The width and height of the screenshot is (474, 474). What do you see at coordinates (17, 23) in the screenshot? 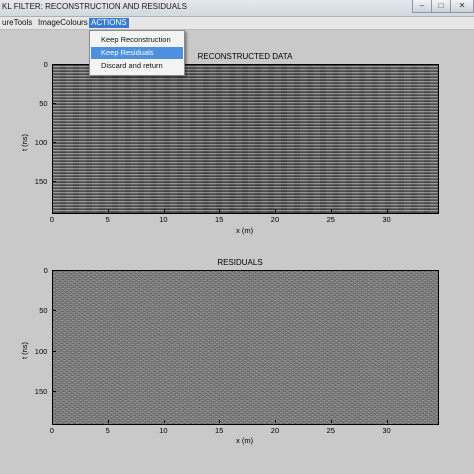
I see `menu-figure-tools: ureTools` at bounding box center [17, 23].